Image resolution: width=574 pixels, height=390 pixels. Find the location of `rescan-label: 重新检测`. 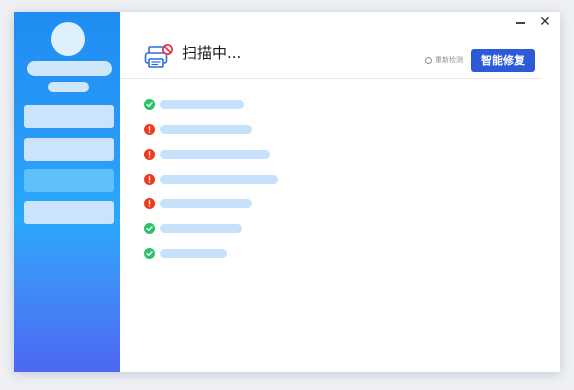

rescan-label: 重新检测 is located at coordinates (449, 60).